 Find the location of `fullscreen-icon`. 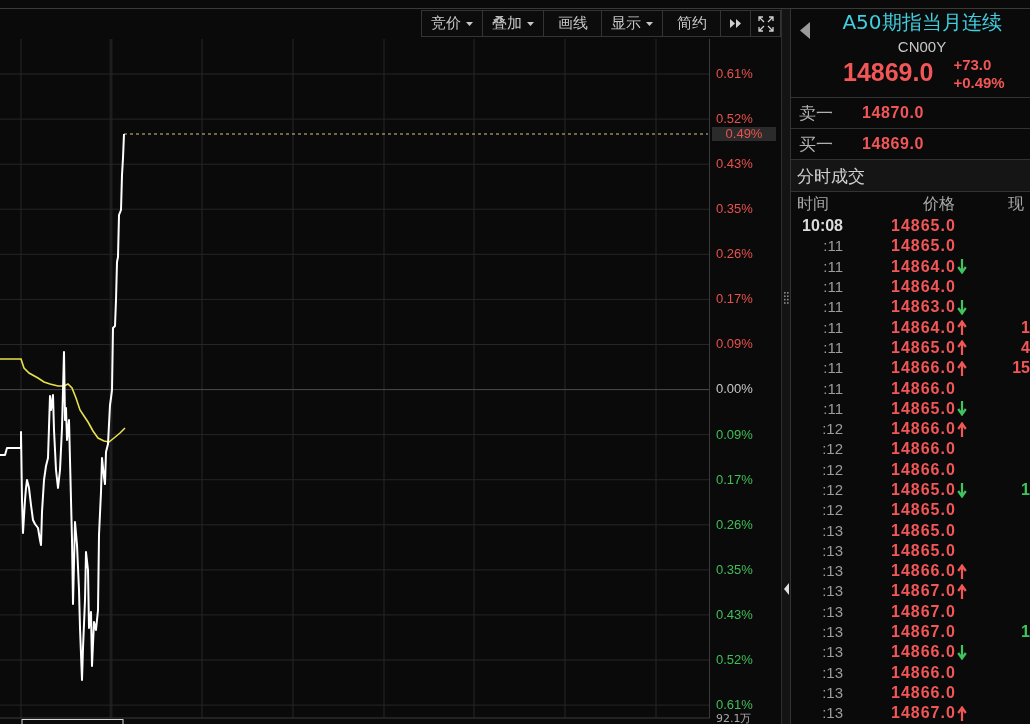

fullscreen-icon is located at coordinates (765, 23).